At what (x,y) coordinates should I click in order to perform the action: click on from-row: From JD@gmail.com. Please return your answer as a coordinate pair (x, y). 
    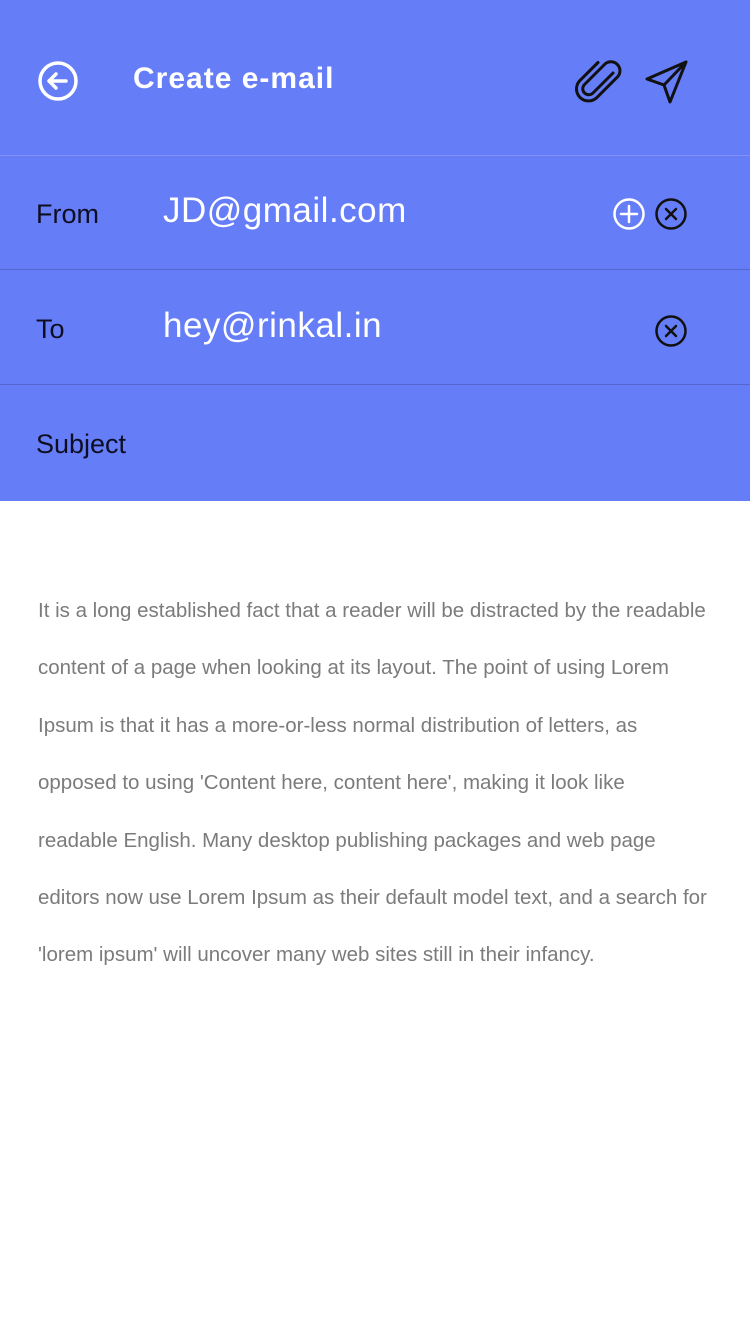
    Looking at the image, I should click on (375, 213).